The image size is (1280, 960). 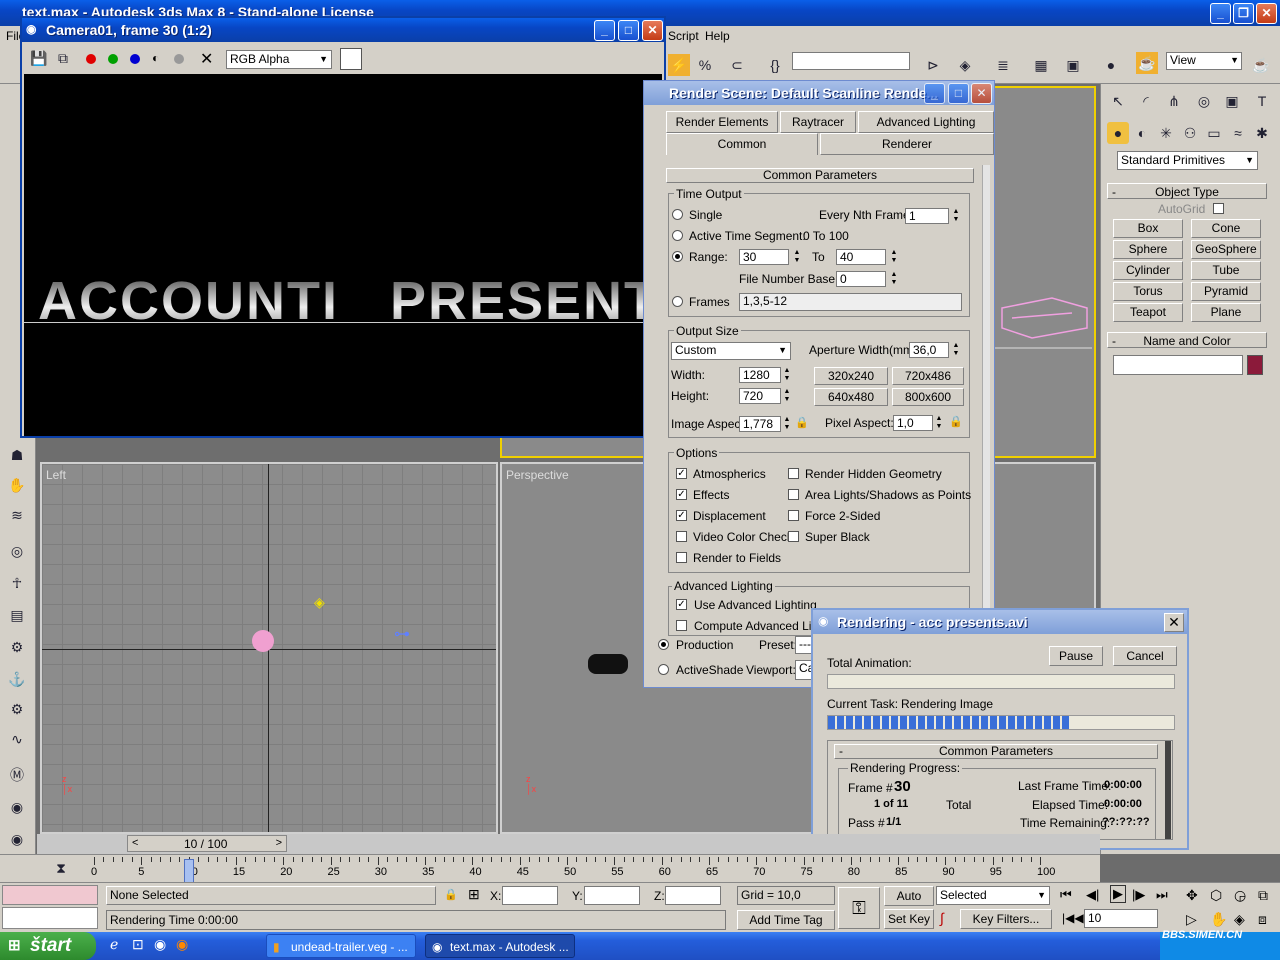 What do you see at coordinates (17, 739) in the screenshot?
I see `tool-icon: ∿` at bounding box center [17, 739].